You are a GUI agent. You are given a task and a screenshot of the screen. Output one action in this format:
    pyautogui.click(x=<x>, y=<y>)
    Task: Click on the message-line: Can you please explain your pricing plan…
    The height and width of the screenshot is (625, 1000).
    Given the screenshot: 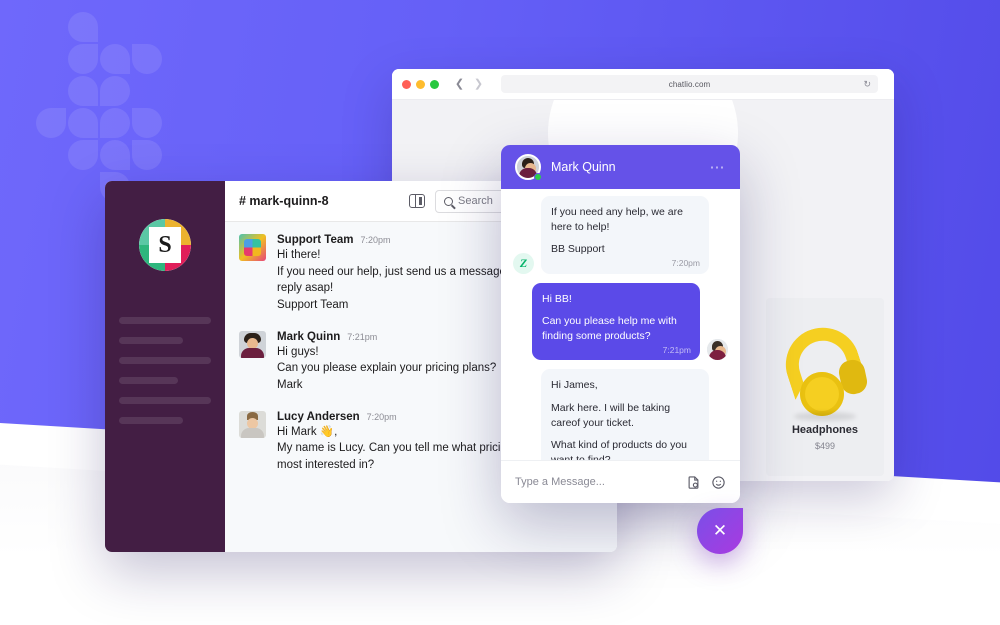 What is the action you would take?
    pyautogui.click(x=387, y=368)
    